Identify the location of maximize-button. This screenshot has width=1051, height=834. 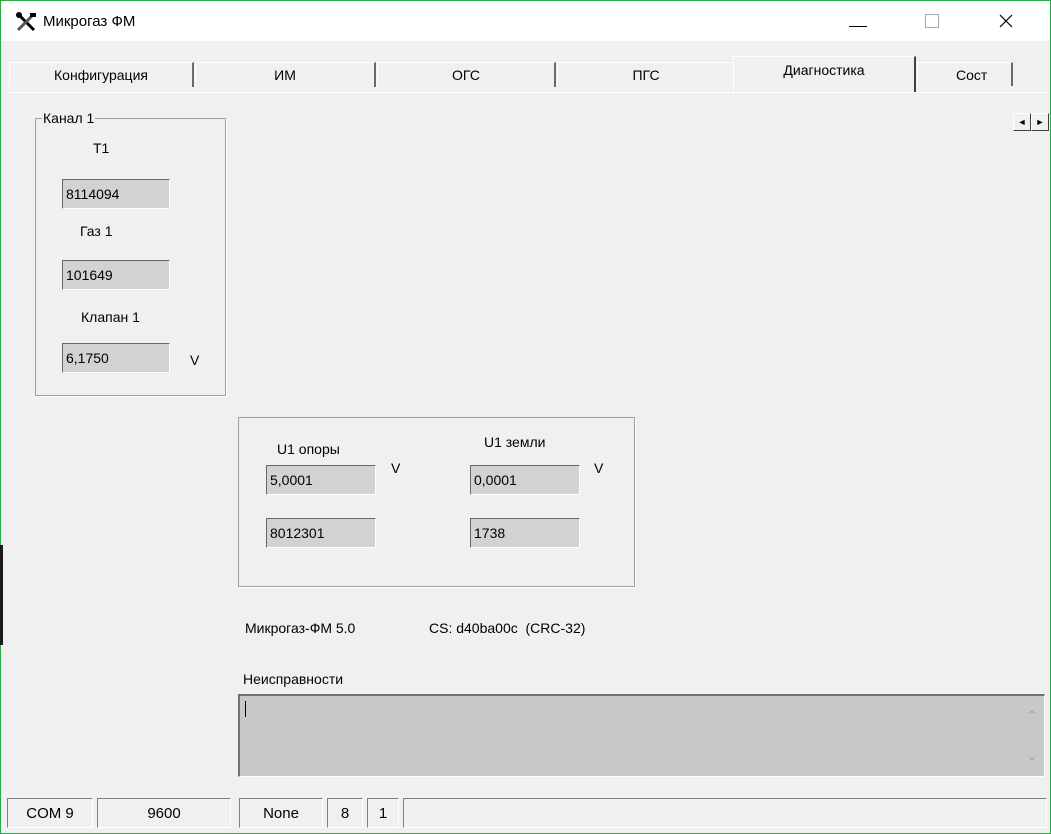
(932, 21).